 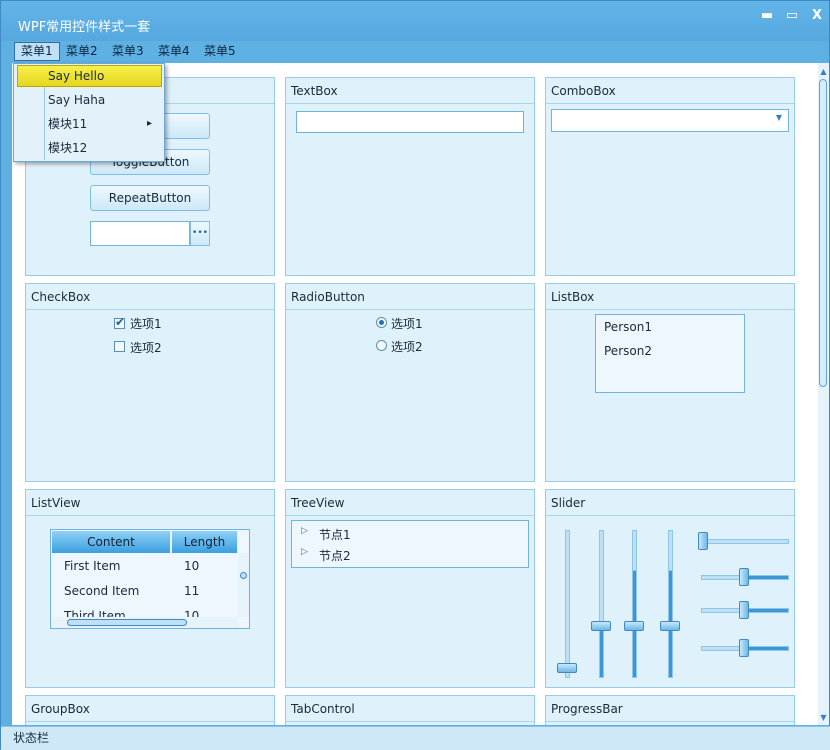 What do you see at coordinates (670, 353) in the screenshot?
I see `list-box: Person1 Person2` at bounding box center [670, 353].